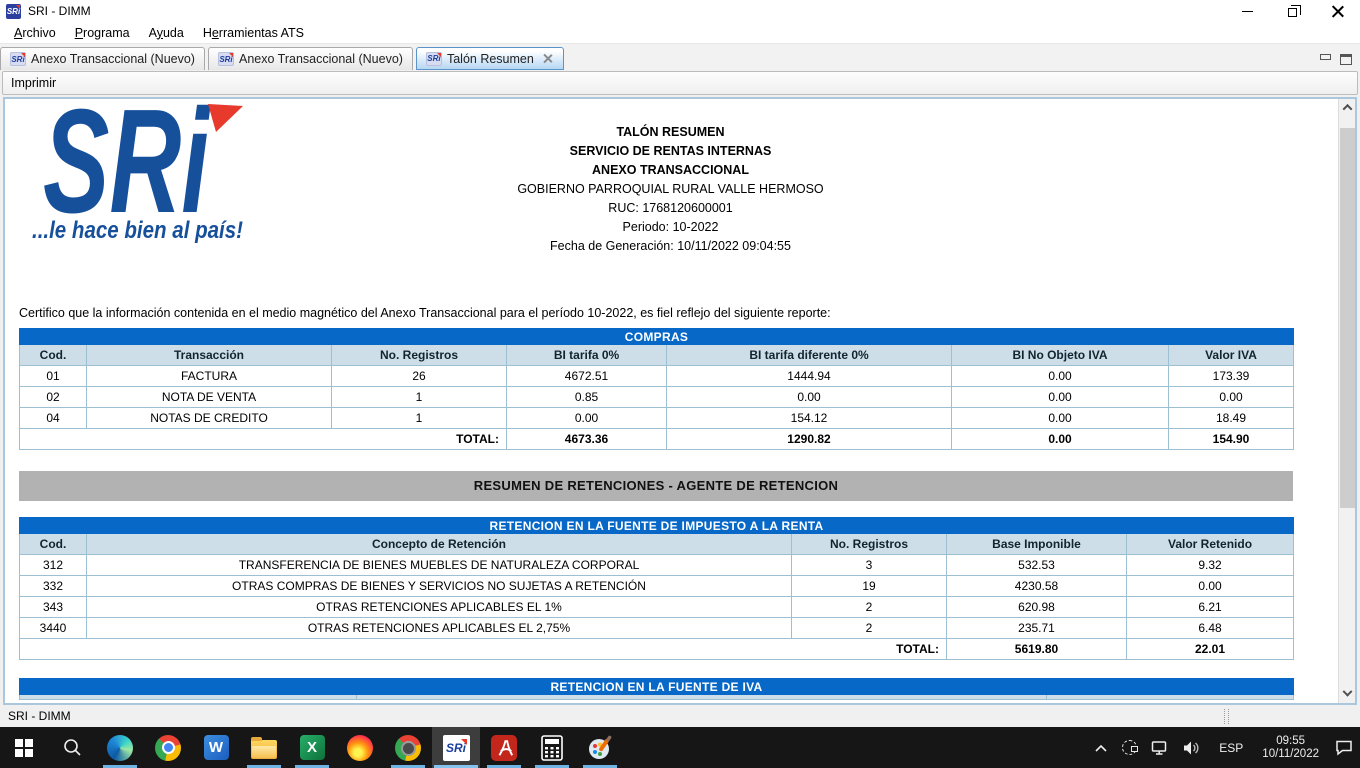 The height and width of the screenshot is (768, 1360). What do you see at coordinates (408, 747) in the screenshot?
I see `taskbar-chrome-profile` at bounding box center [408, 747].